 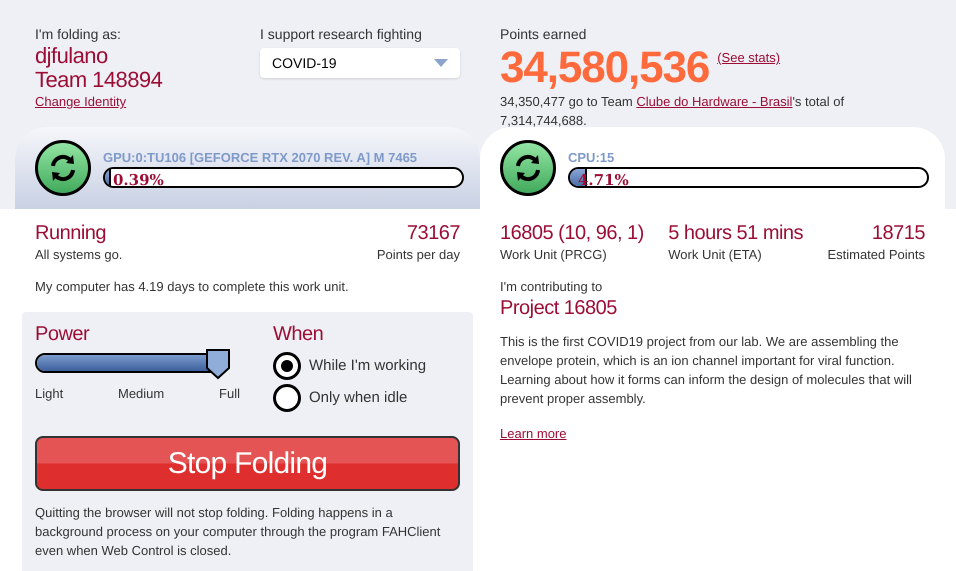 What do you see at coordinates (552, 287) in the screenshot?
I see `contributing-label: I'm contributing to` at bounding box center [552, 287].